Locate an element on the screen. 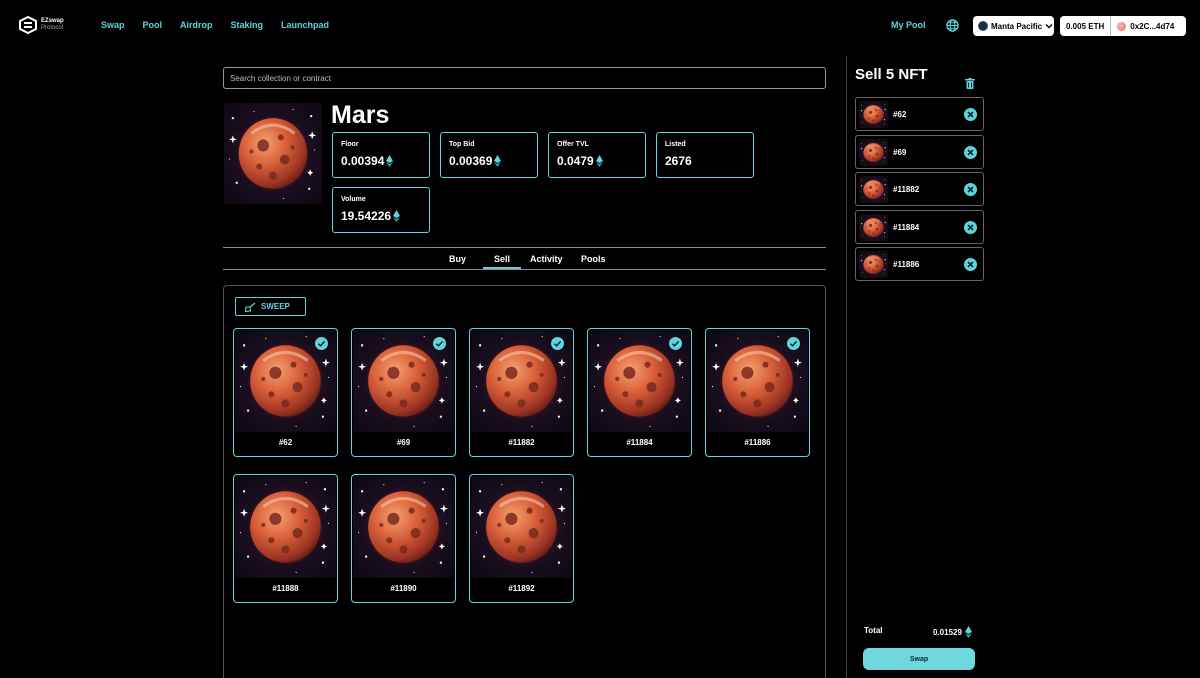  collection-image is located at coordinates (273, 153).